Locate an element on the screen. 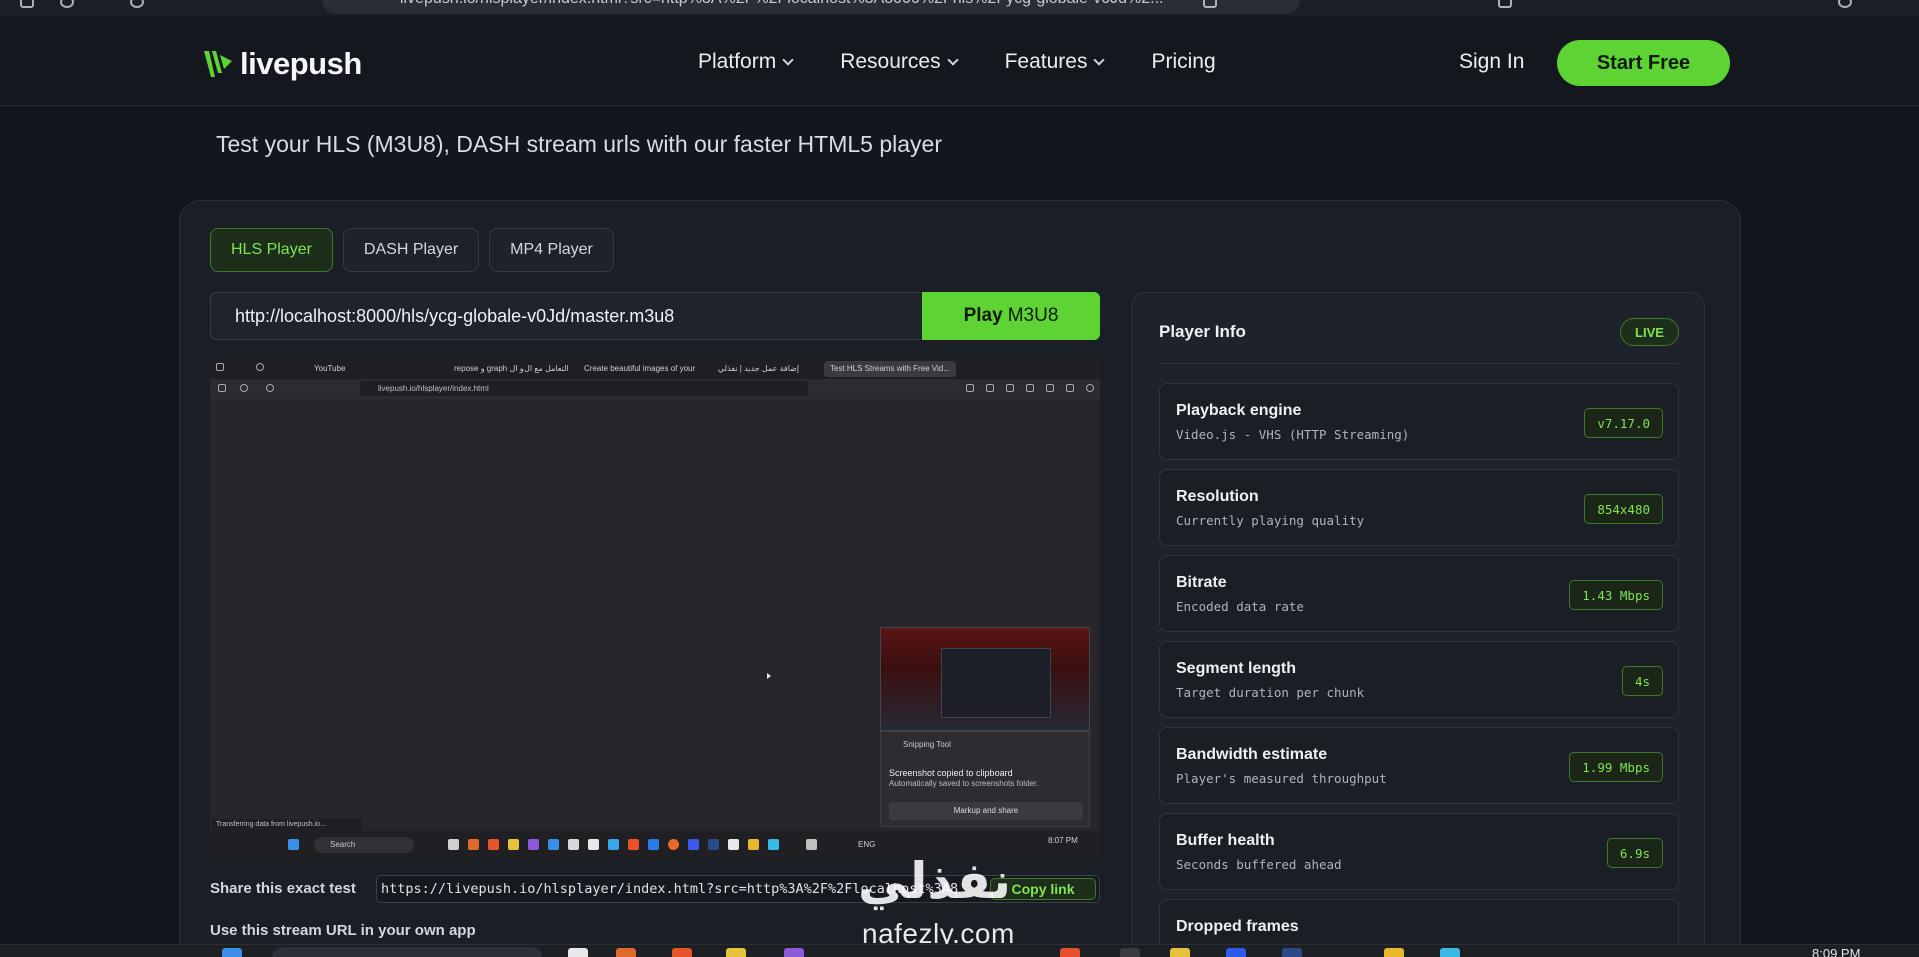 This screenshot has height=957, width=1919. nav-label: Features is located at coordinates (1046, 61).